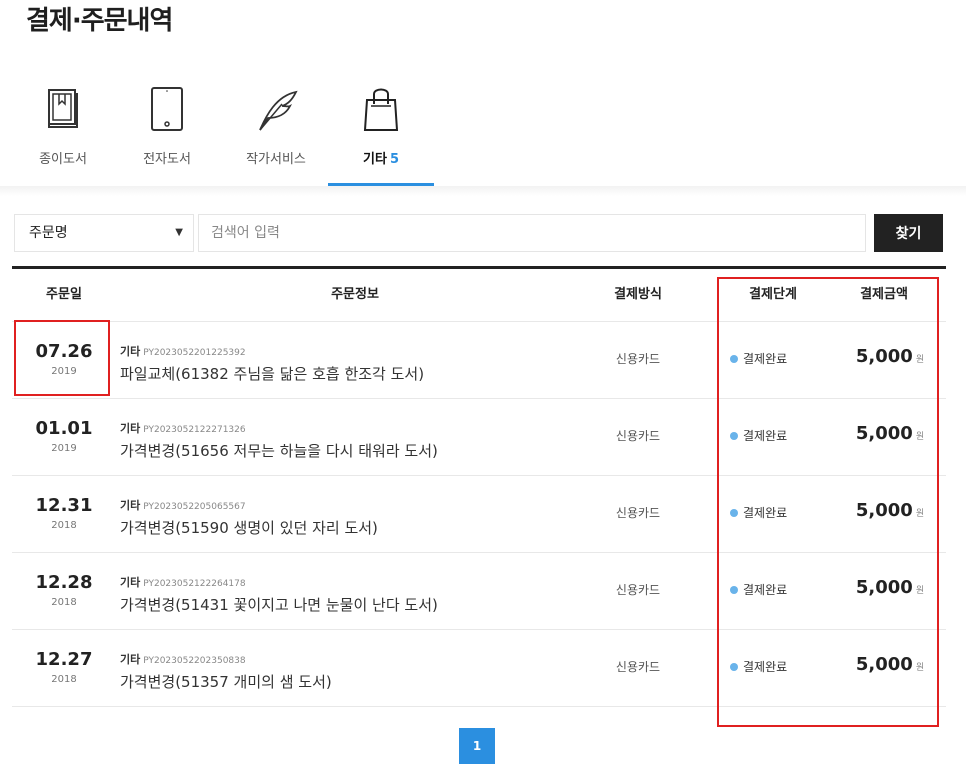  I want to click on order-title: 가격변경(51431 꽃이지고 나면 눈물이 난다 도서), so click(355, 604).